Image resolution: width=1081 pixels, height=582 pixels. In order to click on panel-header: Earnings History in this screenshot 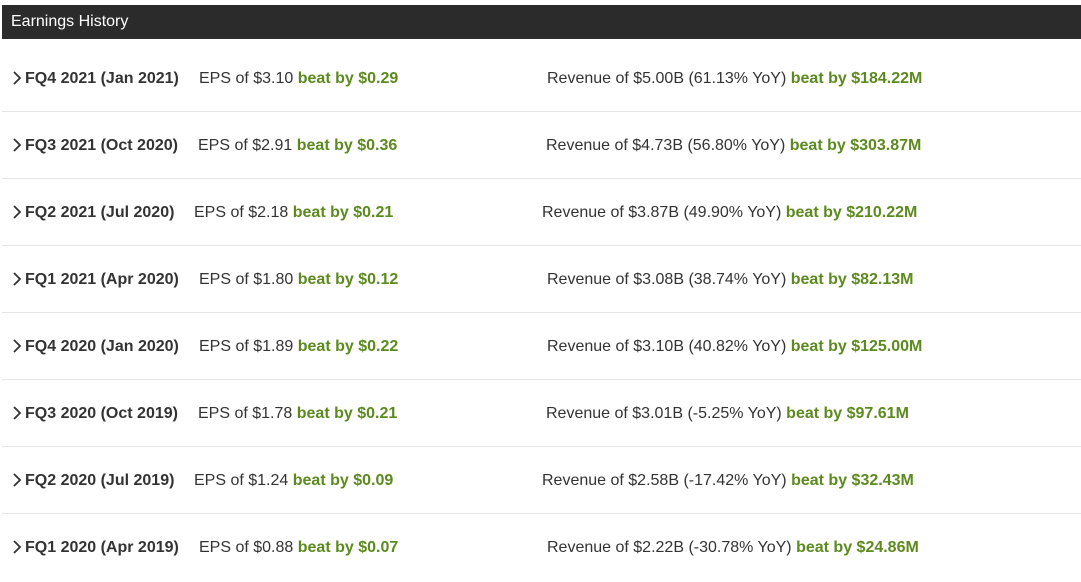, I will do `click(541, 22)`.